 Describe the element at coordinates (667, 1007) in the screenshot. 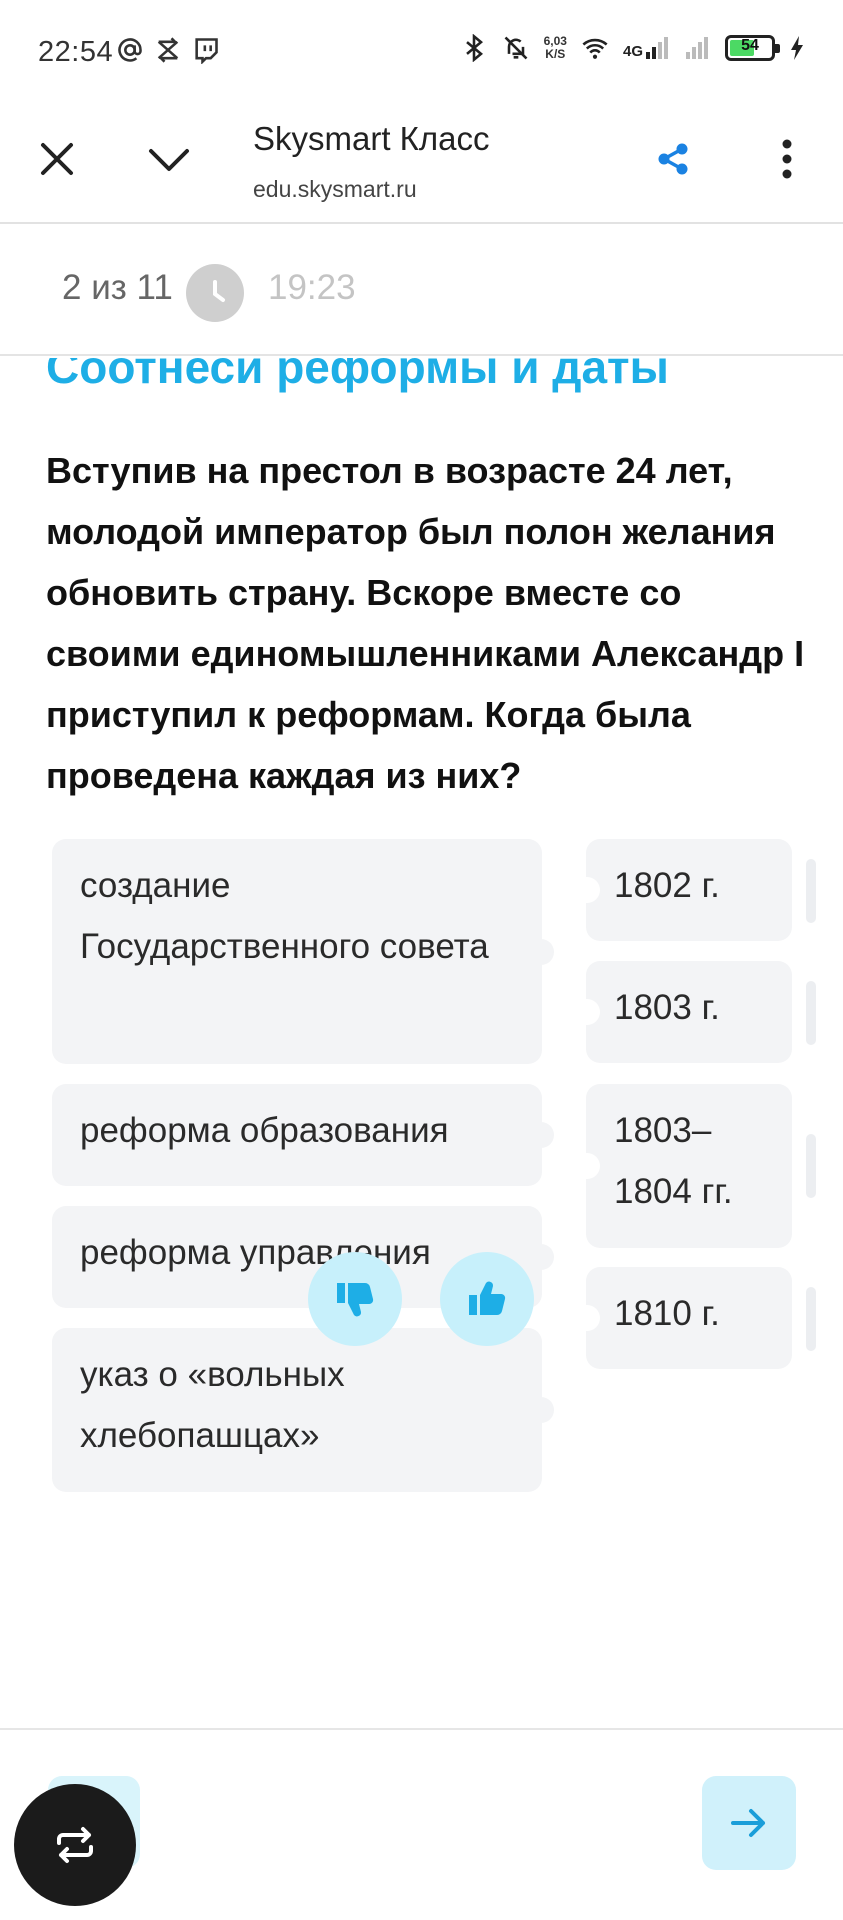

I see `match-right-label: 1803 г.` at that location.